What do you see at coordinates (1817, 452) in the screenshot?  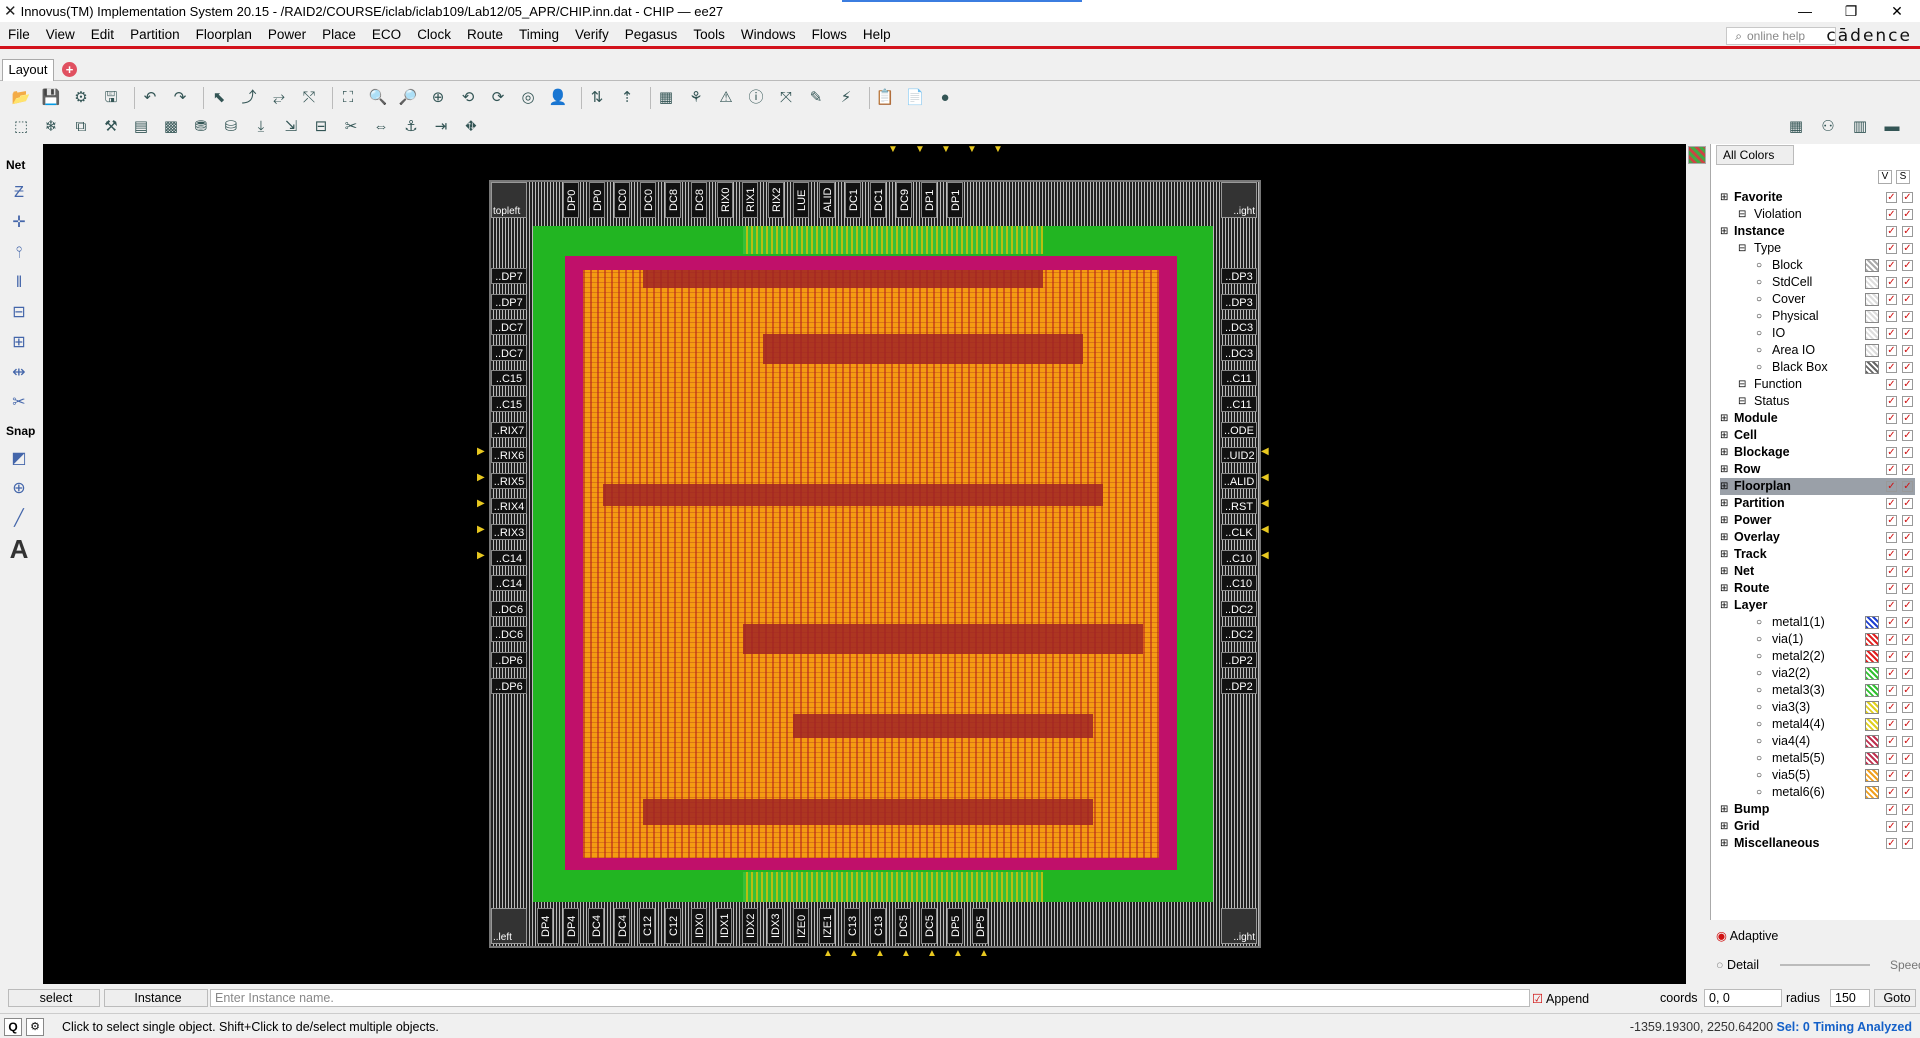 I see `tree-item-blockage: ⊞ Blockage ✓ ✓` at bounding box center [1817, 452].